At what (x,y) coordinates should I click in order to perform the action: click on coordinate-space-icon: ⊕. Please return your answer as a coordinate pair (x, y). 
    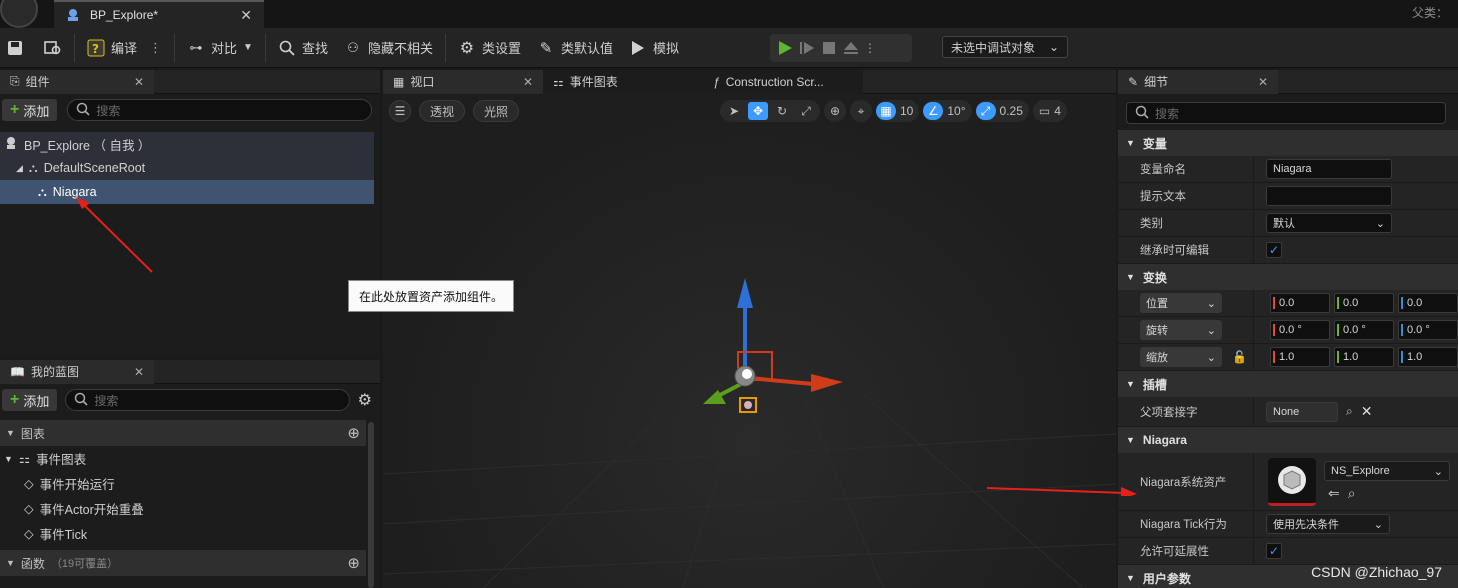
    Looking at the image, I should click on (835, 111).